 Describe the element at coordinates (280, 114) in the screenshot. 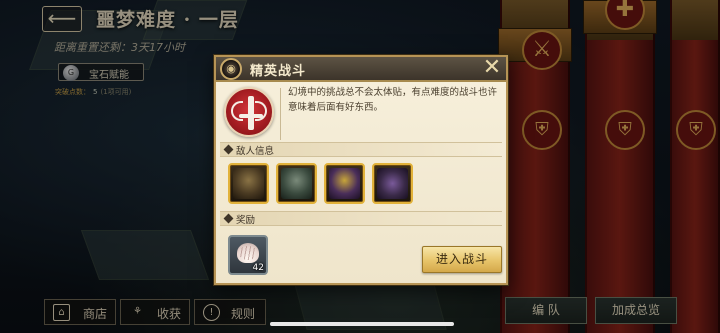

I see `description-divider` at that location.